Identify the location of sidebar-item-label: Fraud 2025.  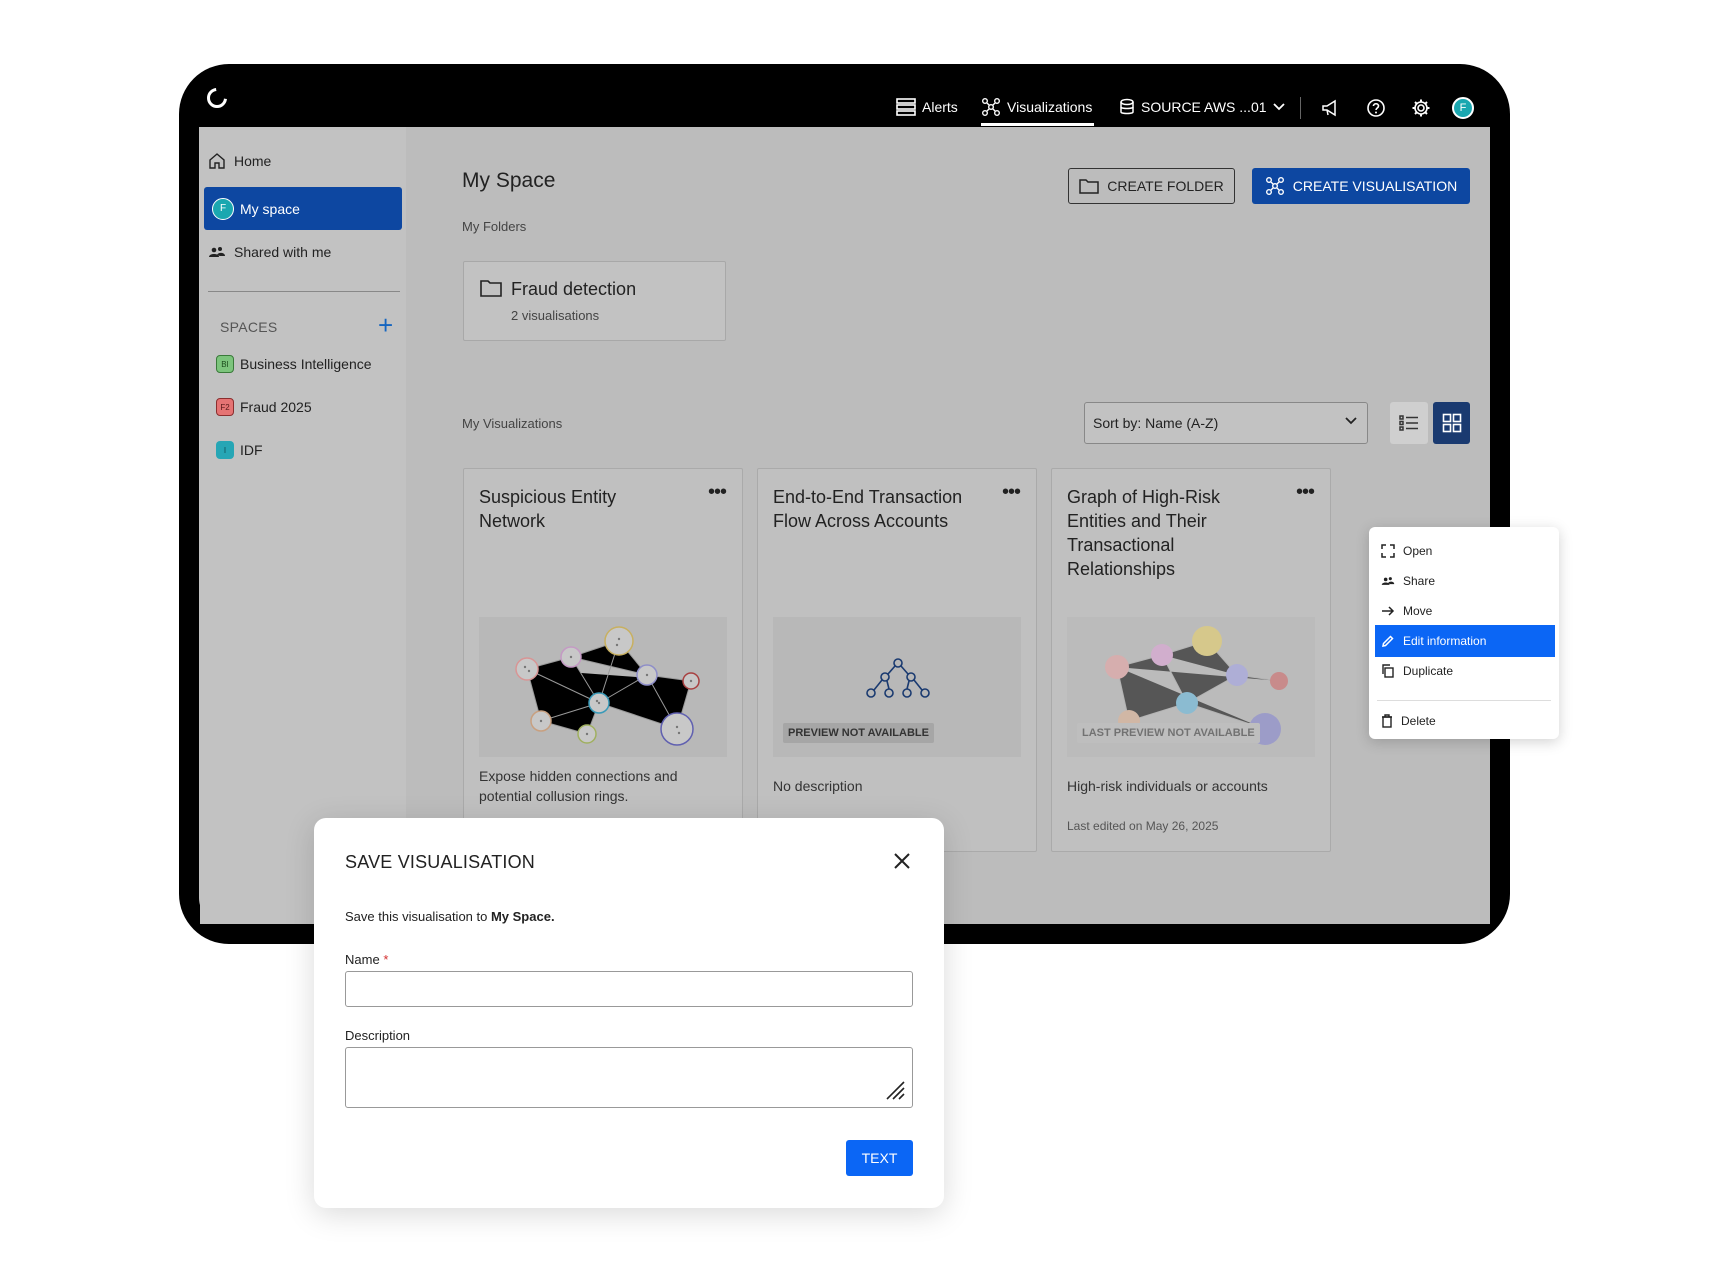
(276, 407).